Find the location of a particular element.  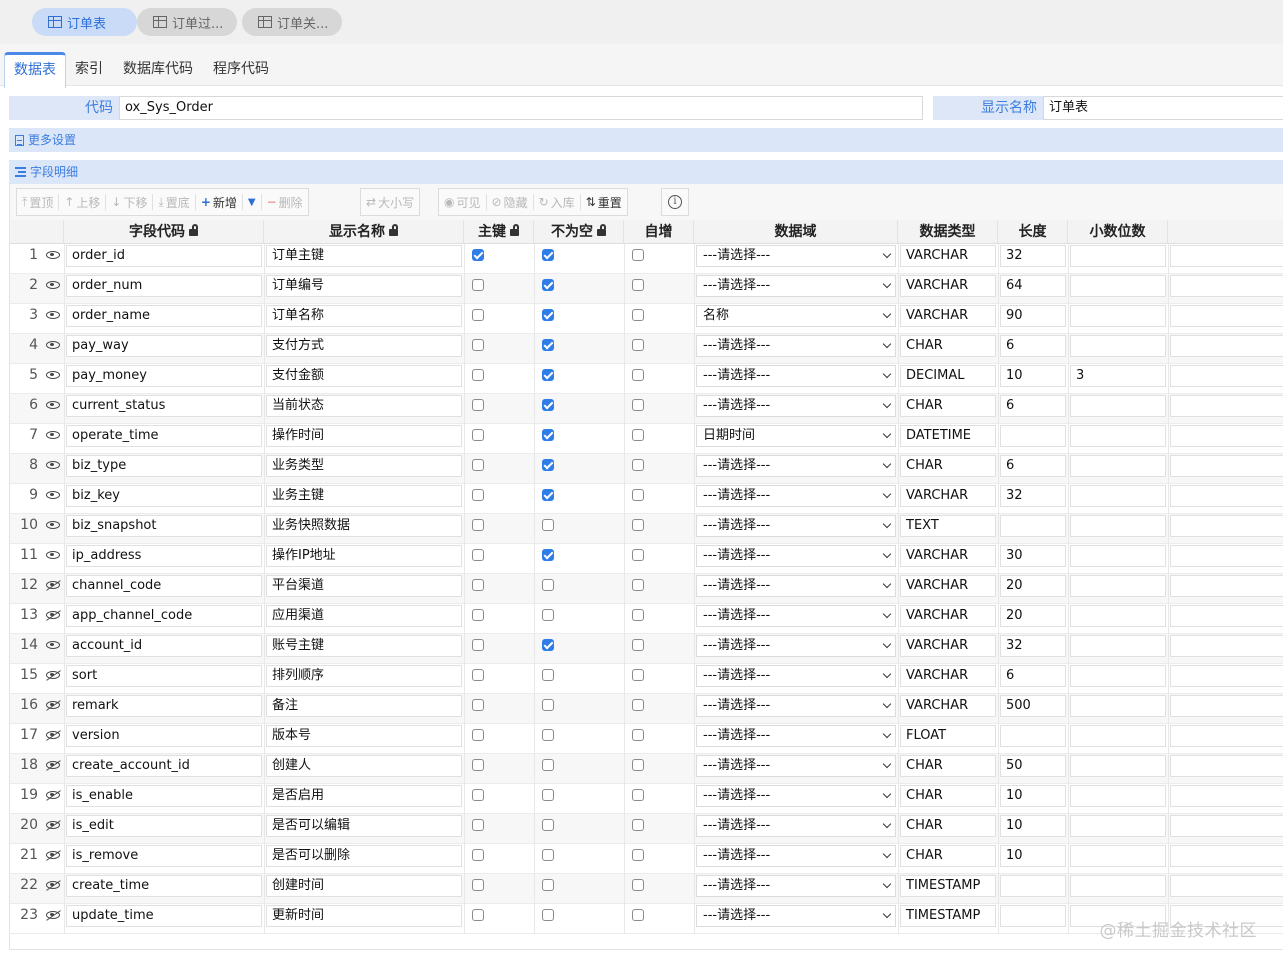

reset-button: ⇅ 重置 is located at coordinates (604, 202).